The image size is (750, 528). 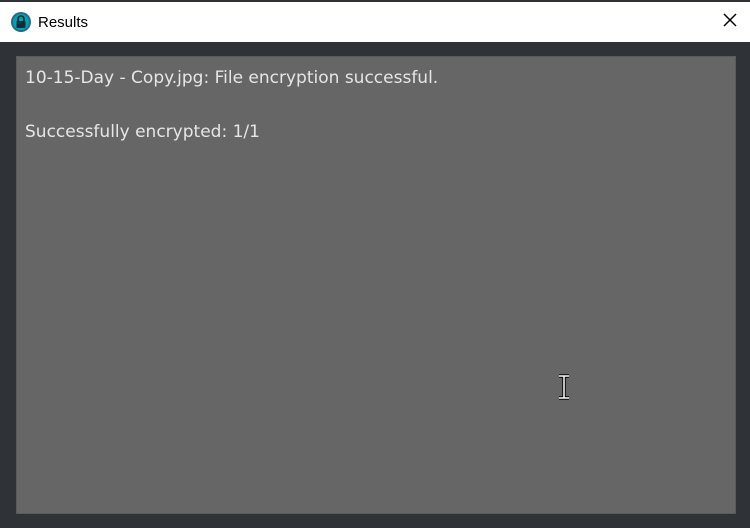 I want to click on close-icon, so click(x=730, y=22).